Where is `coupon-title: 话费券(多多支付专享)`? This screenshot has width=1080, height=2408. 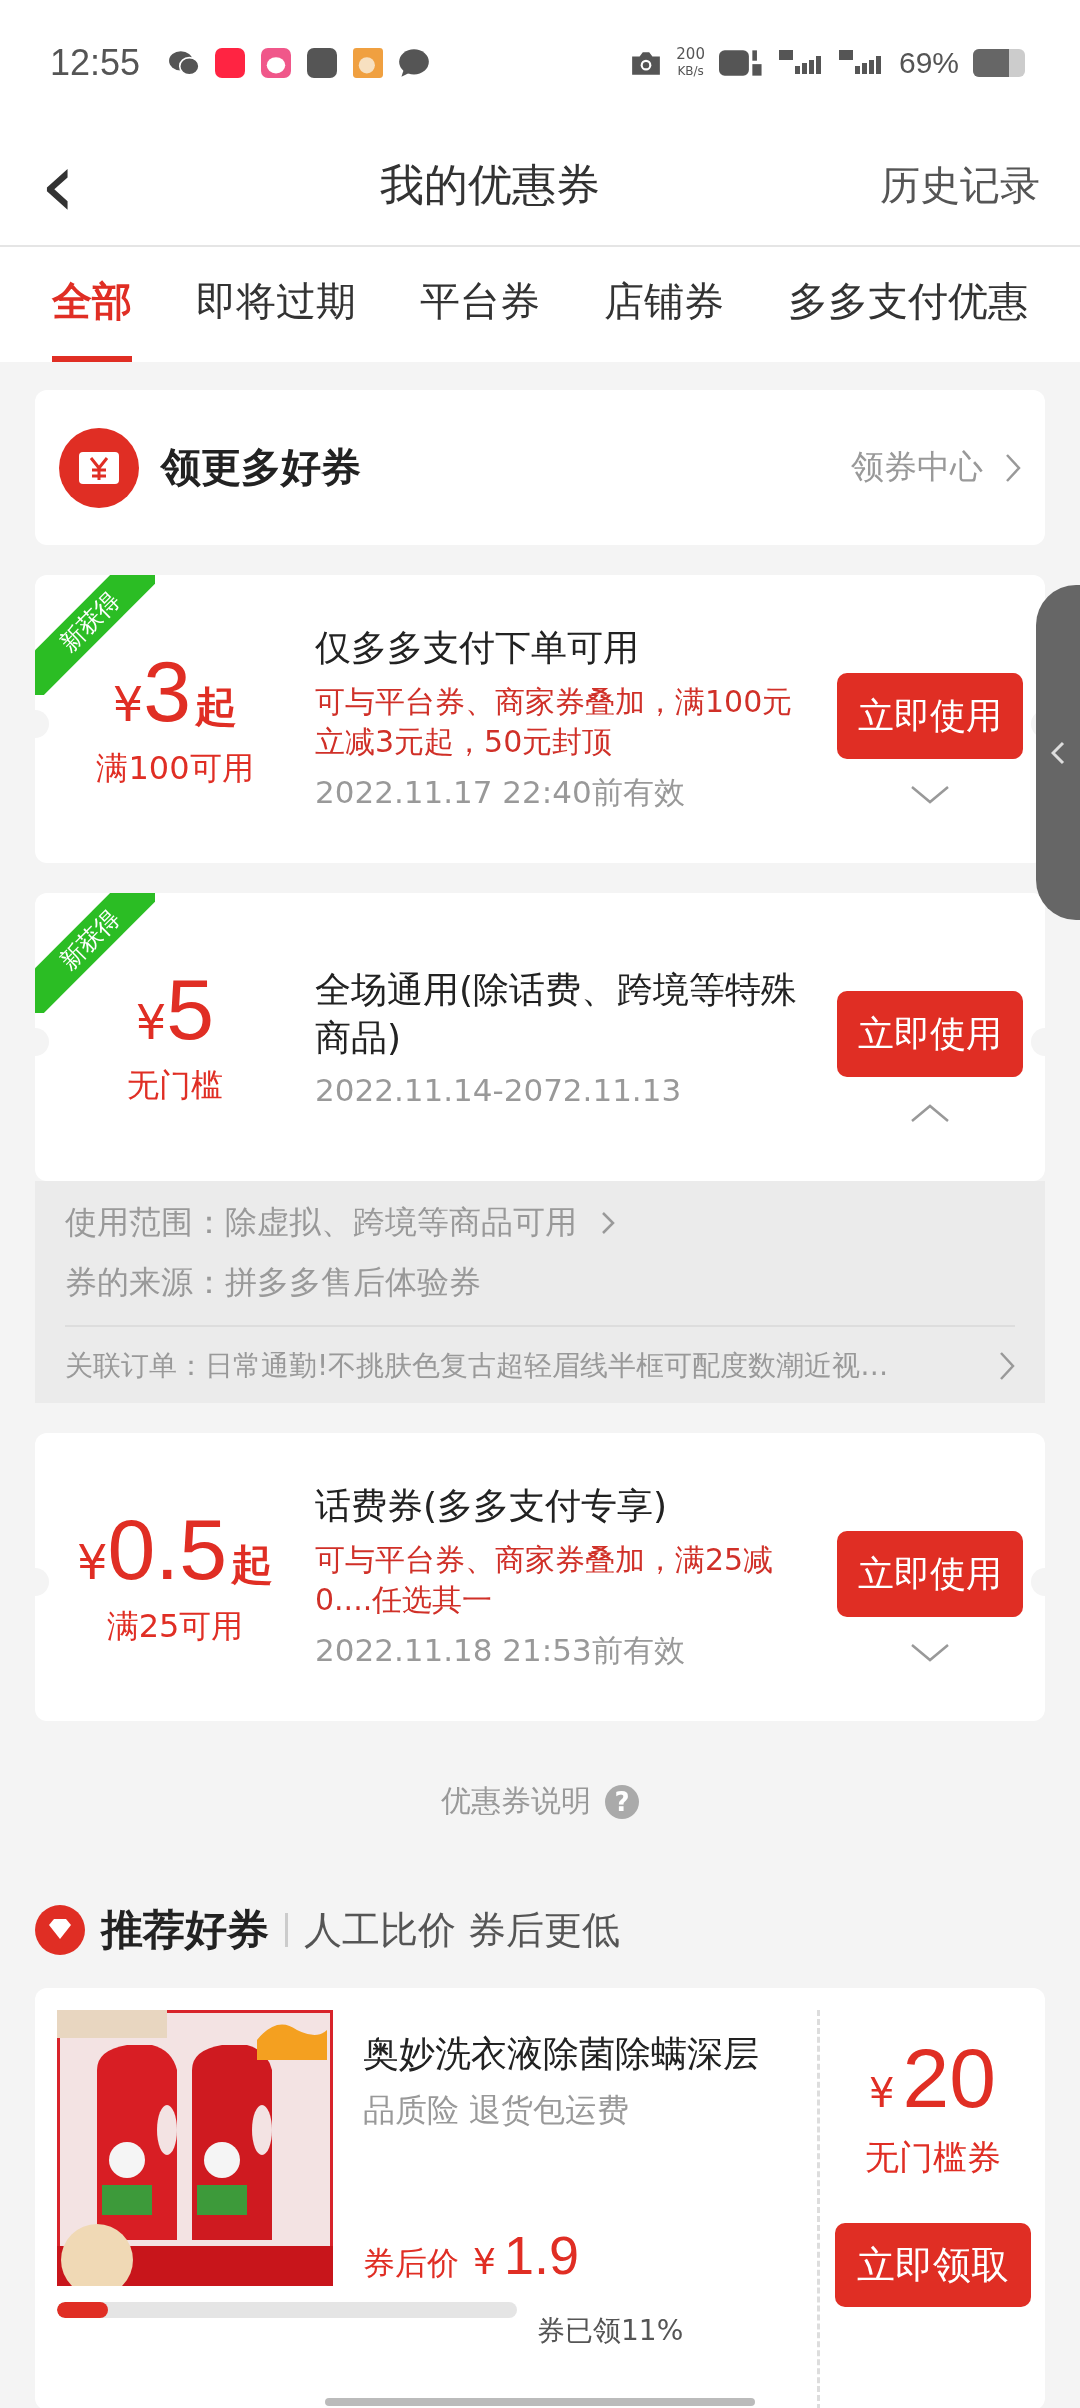 coupon-title: 话费券(多多支付专享) is located at coordinates (492, 1506).